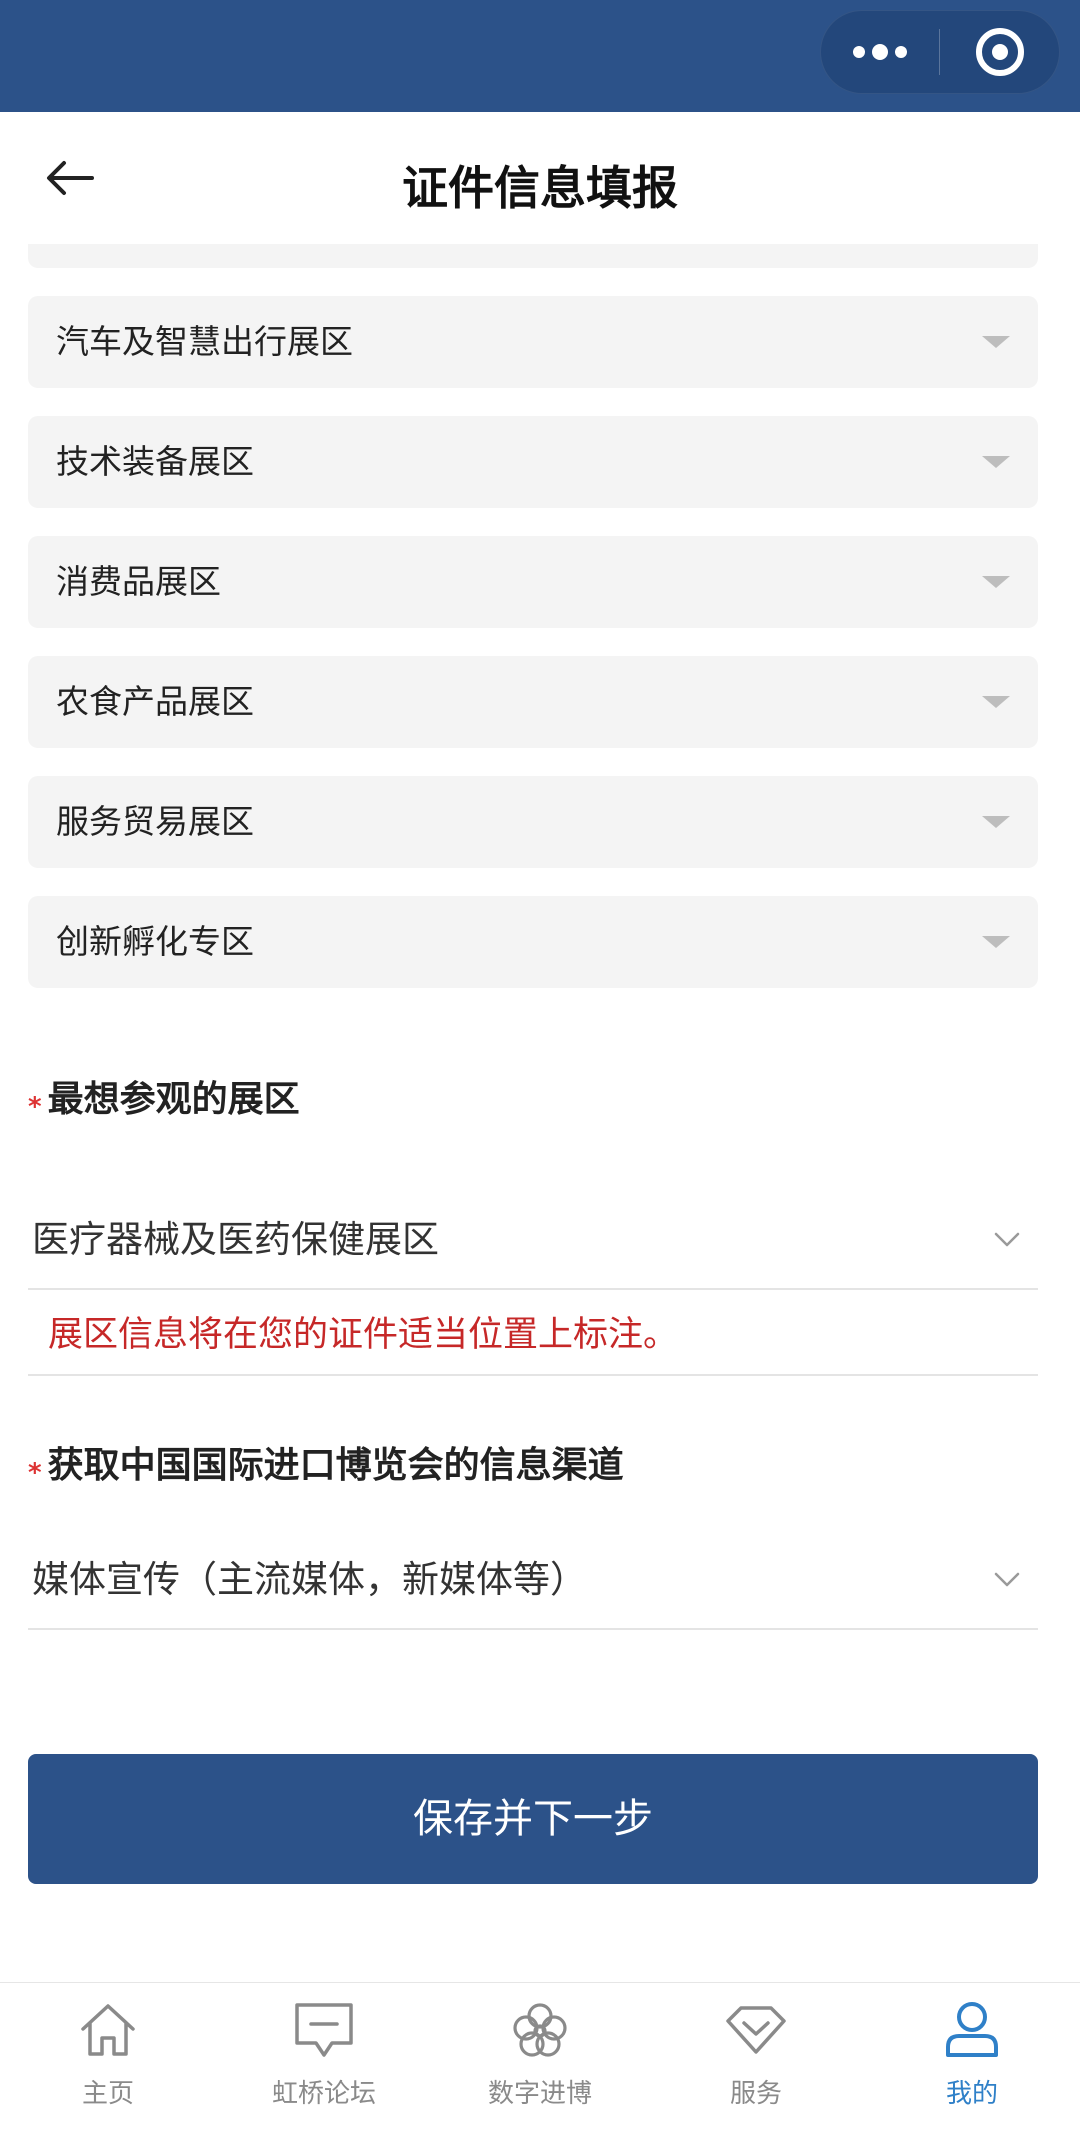 The image size is (1080, 2136). I want to click on tab-label: 我的, so click(971, 2094).